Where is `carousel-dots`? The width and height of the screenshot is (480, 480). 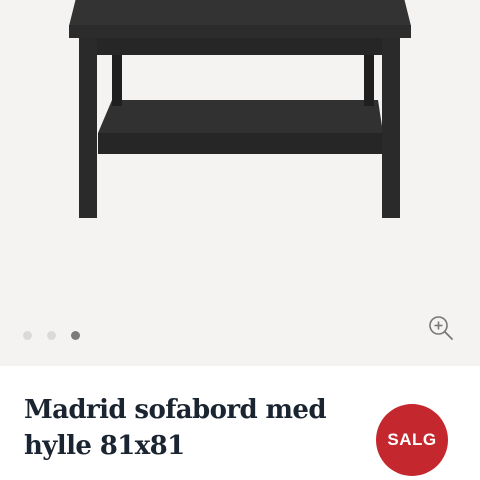 carousel-dots is located at coordinates (51, 335).